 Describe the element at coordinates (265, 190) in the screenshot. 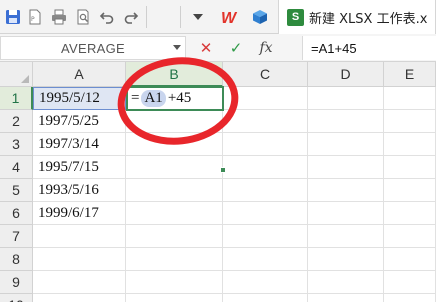

I see `cell-c5` at that location.